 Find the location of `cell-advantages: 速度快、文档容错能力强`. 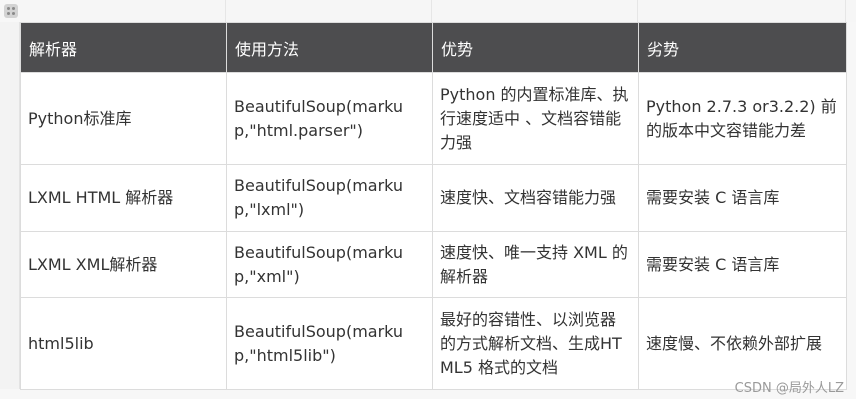

cell-advantages: 速度快、文档容错能力强 is located at coordinates (535, 198).